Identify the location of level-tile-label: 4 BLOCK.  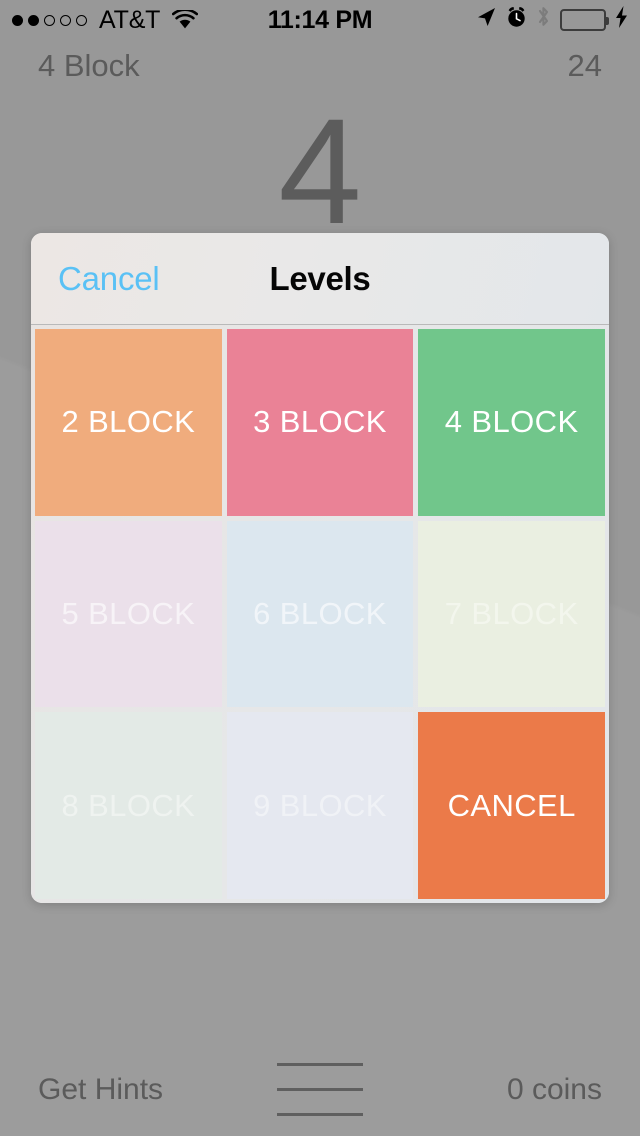
(511, 422).